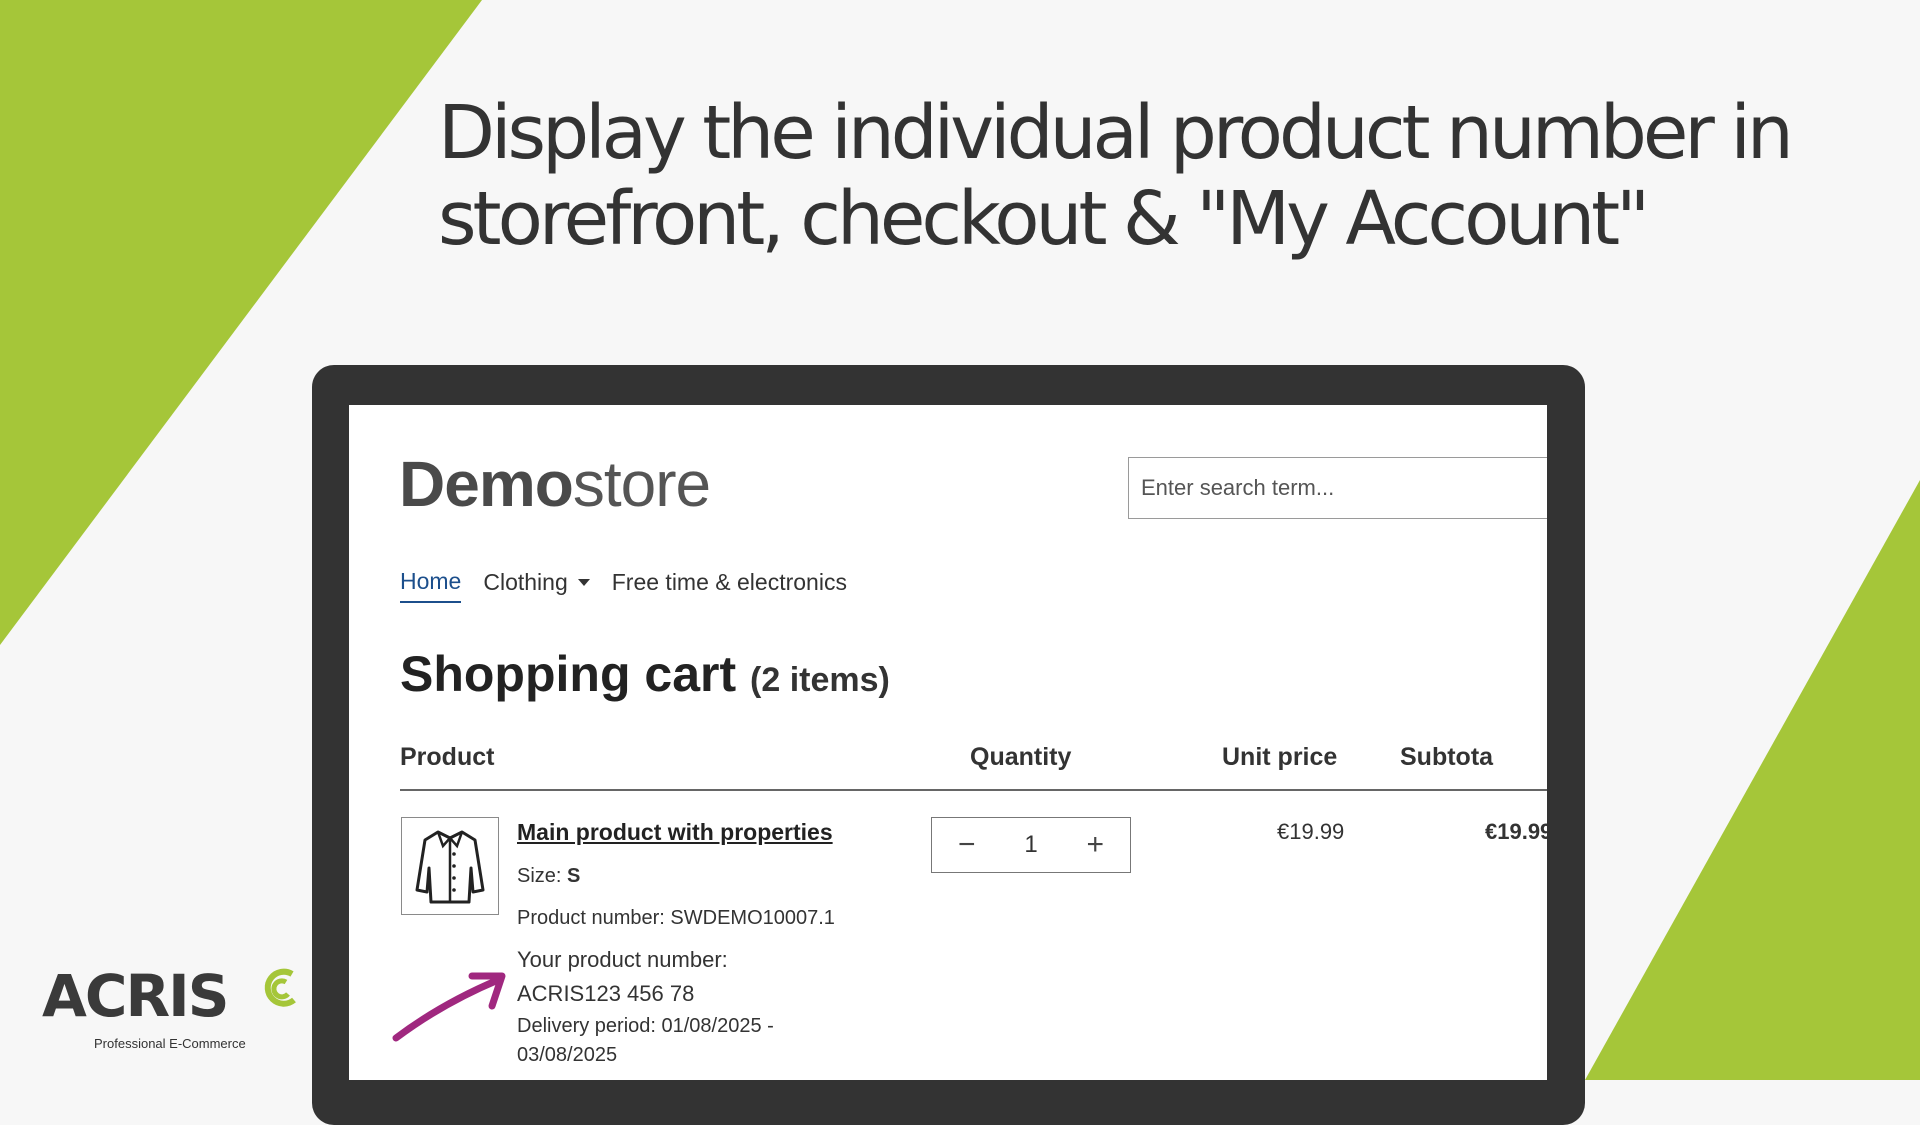 This screenshot has height=1125, width=1920. What do you see at coordinates (134, 998) in the screenshot?
I see `svg-text: ACRIS` at bounding box center [134, 998].